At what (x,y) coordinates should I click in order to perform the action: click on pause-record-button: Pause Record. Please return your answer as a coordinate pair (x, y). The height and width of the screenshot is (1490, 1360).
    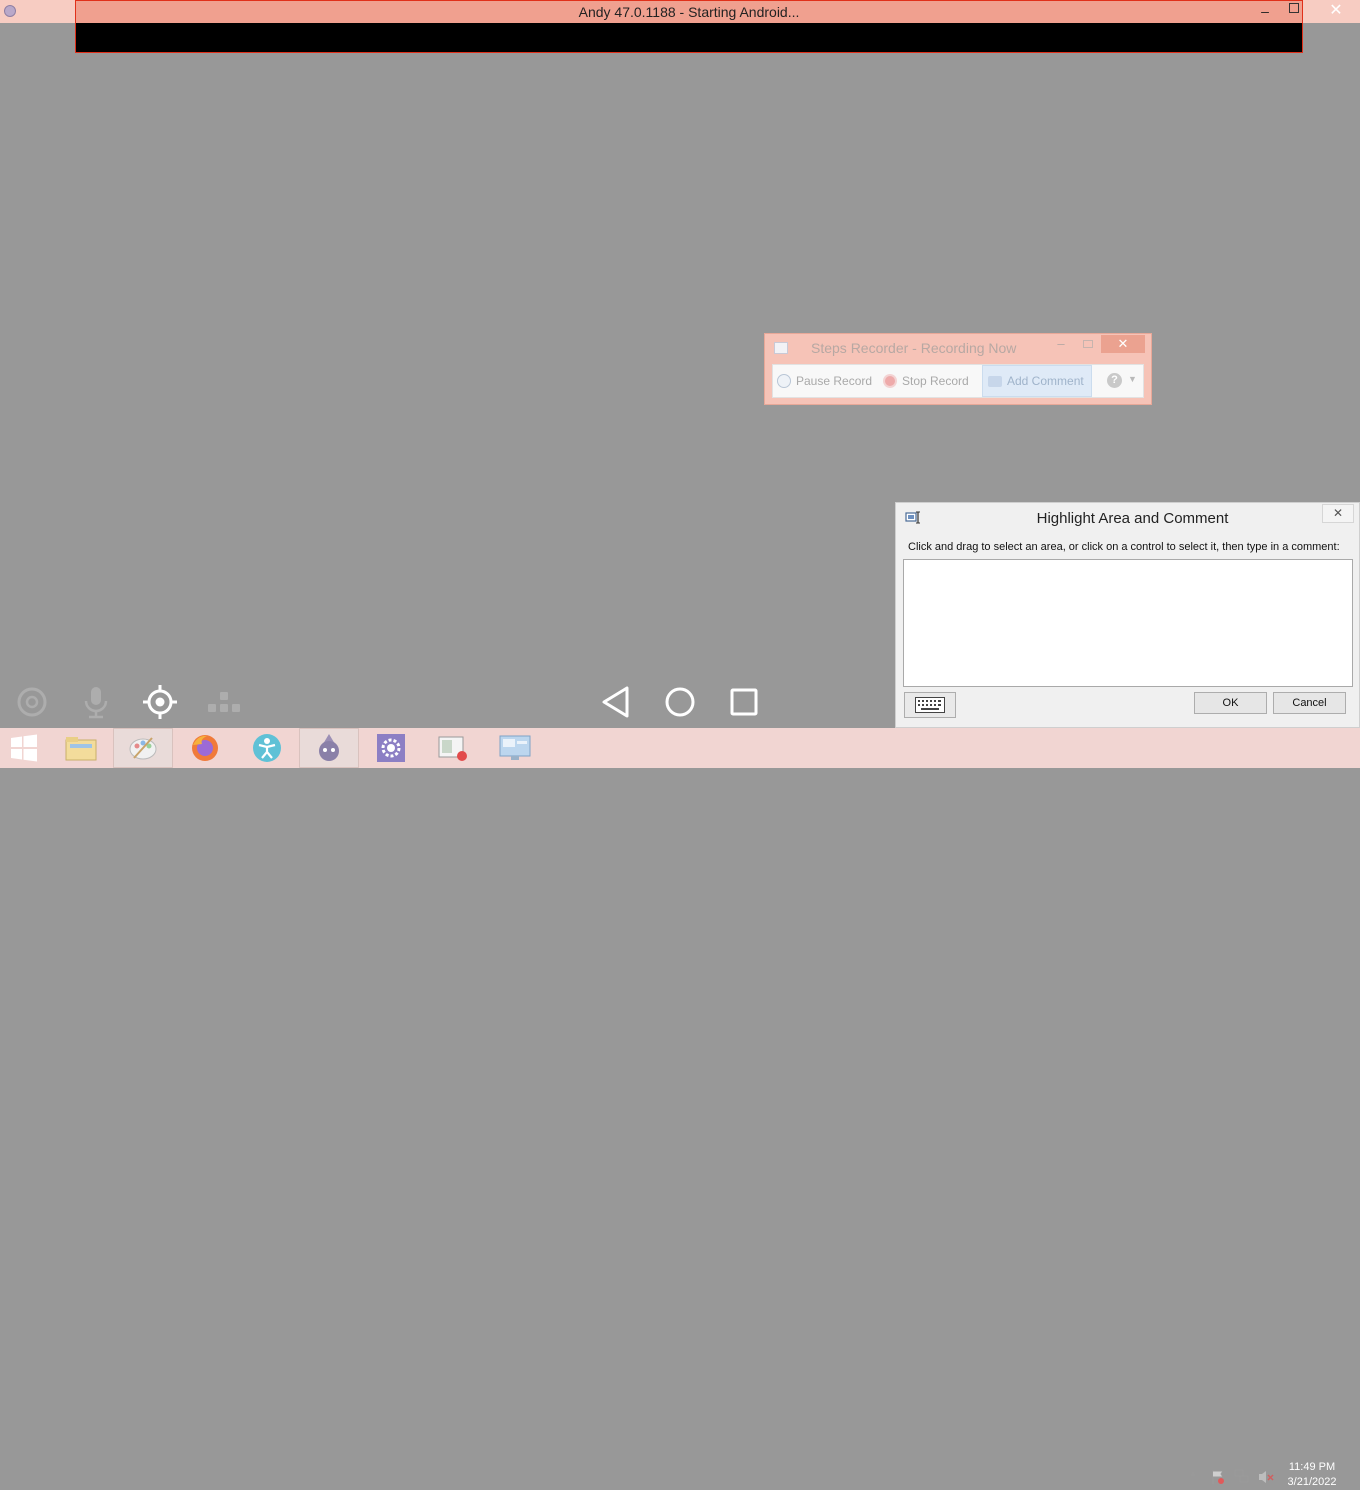
    Looking at the image, I should click on (827, 381).